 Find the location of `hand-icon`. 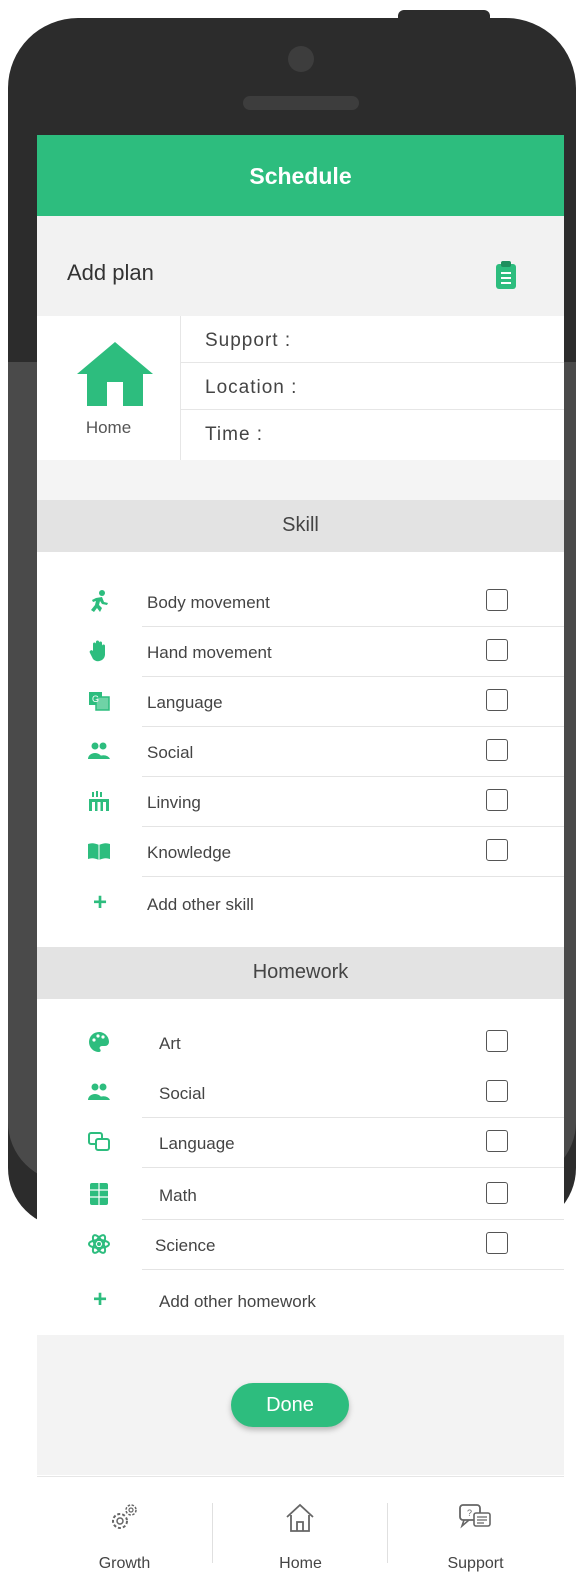

hand-icon is located at coordinates (97, 651).